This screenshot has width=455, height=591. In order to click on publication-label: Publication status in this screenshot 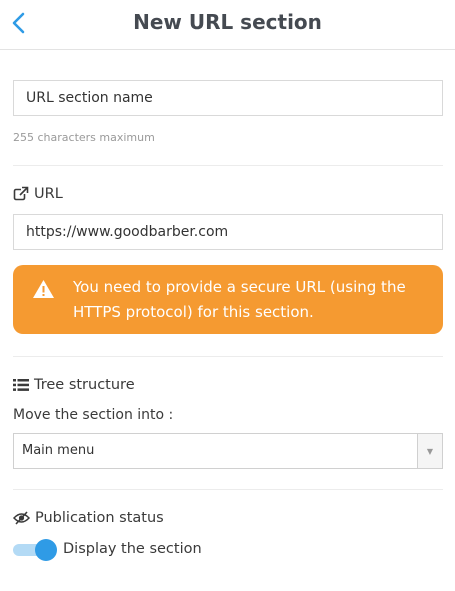, I will do `click(99, 518)`.